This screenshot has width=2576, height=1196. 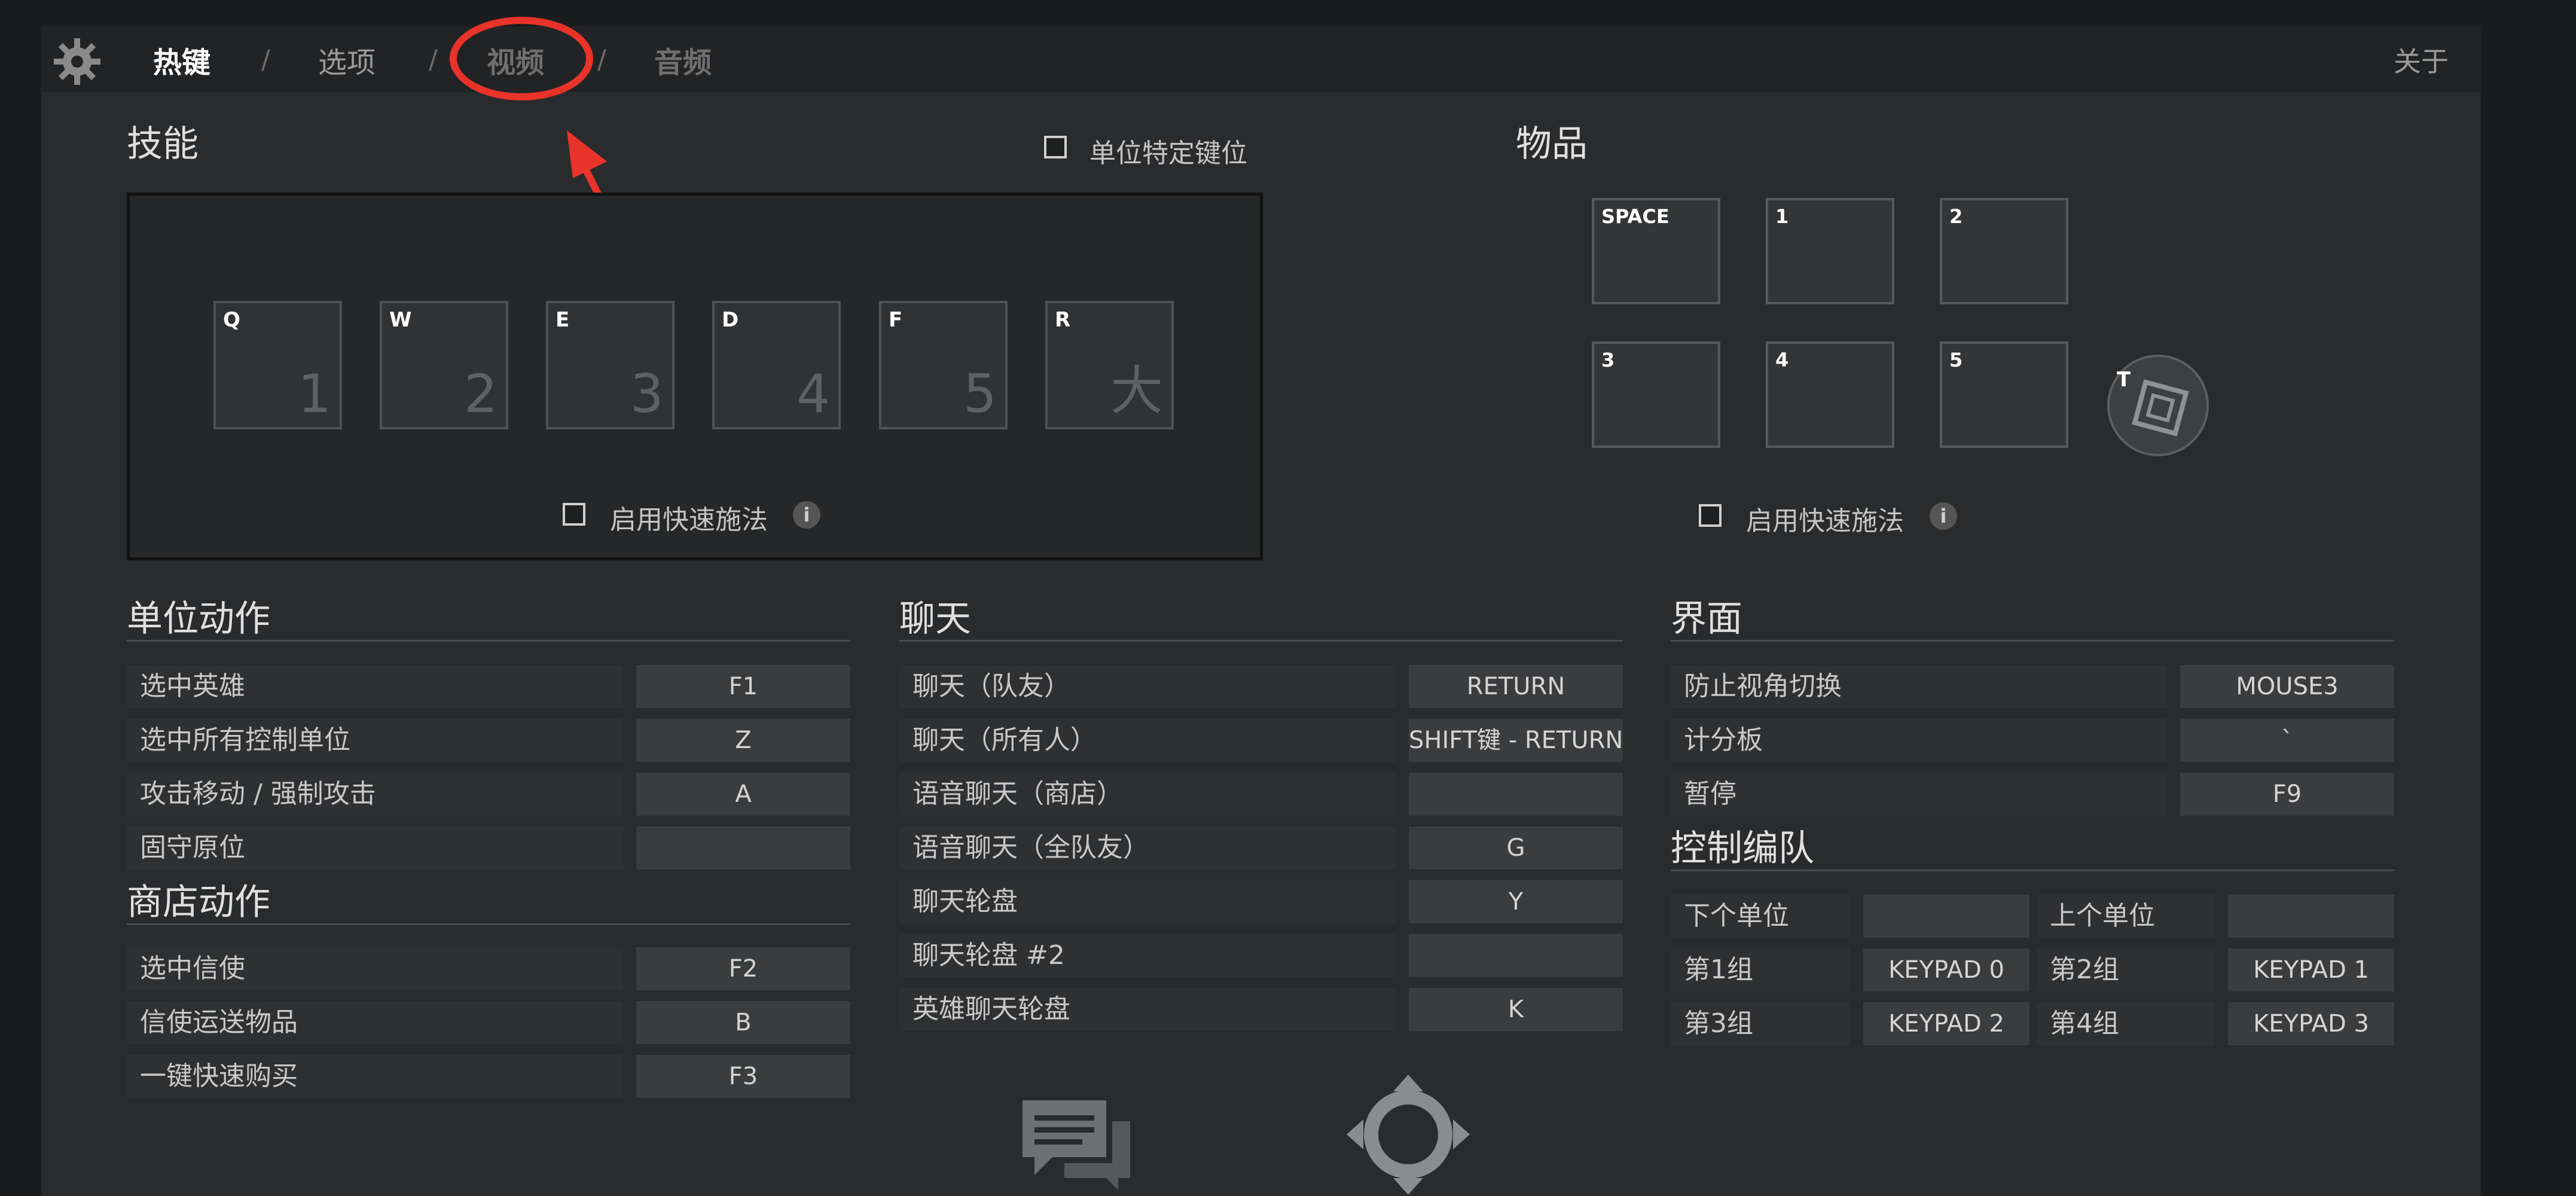 I want to click on hotkey-label: 信使运送物品, so click(x=375, y=1022).